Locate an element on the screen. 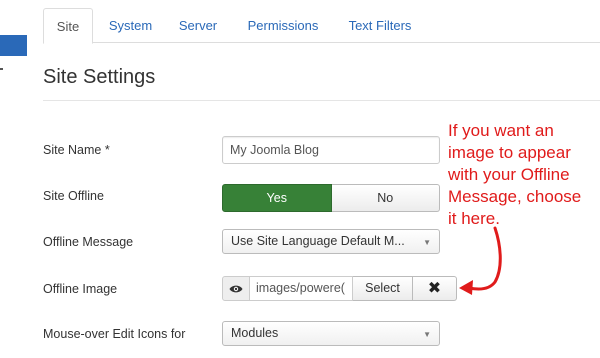  left-accent-bar is located at coordinates (13, 45).